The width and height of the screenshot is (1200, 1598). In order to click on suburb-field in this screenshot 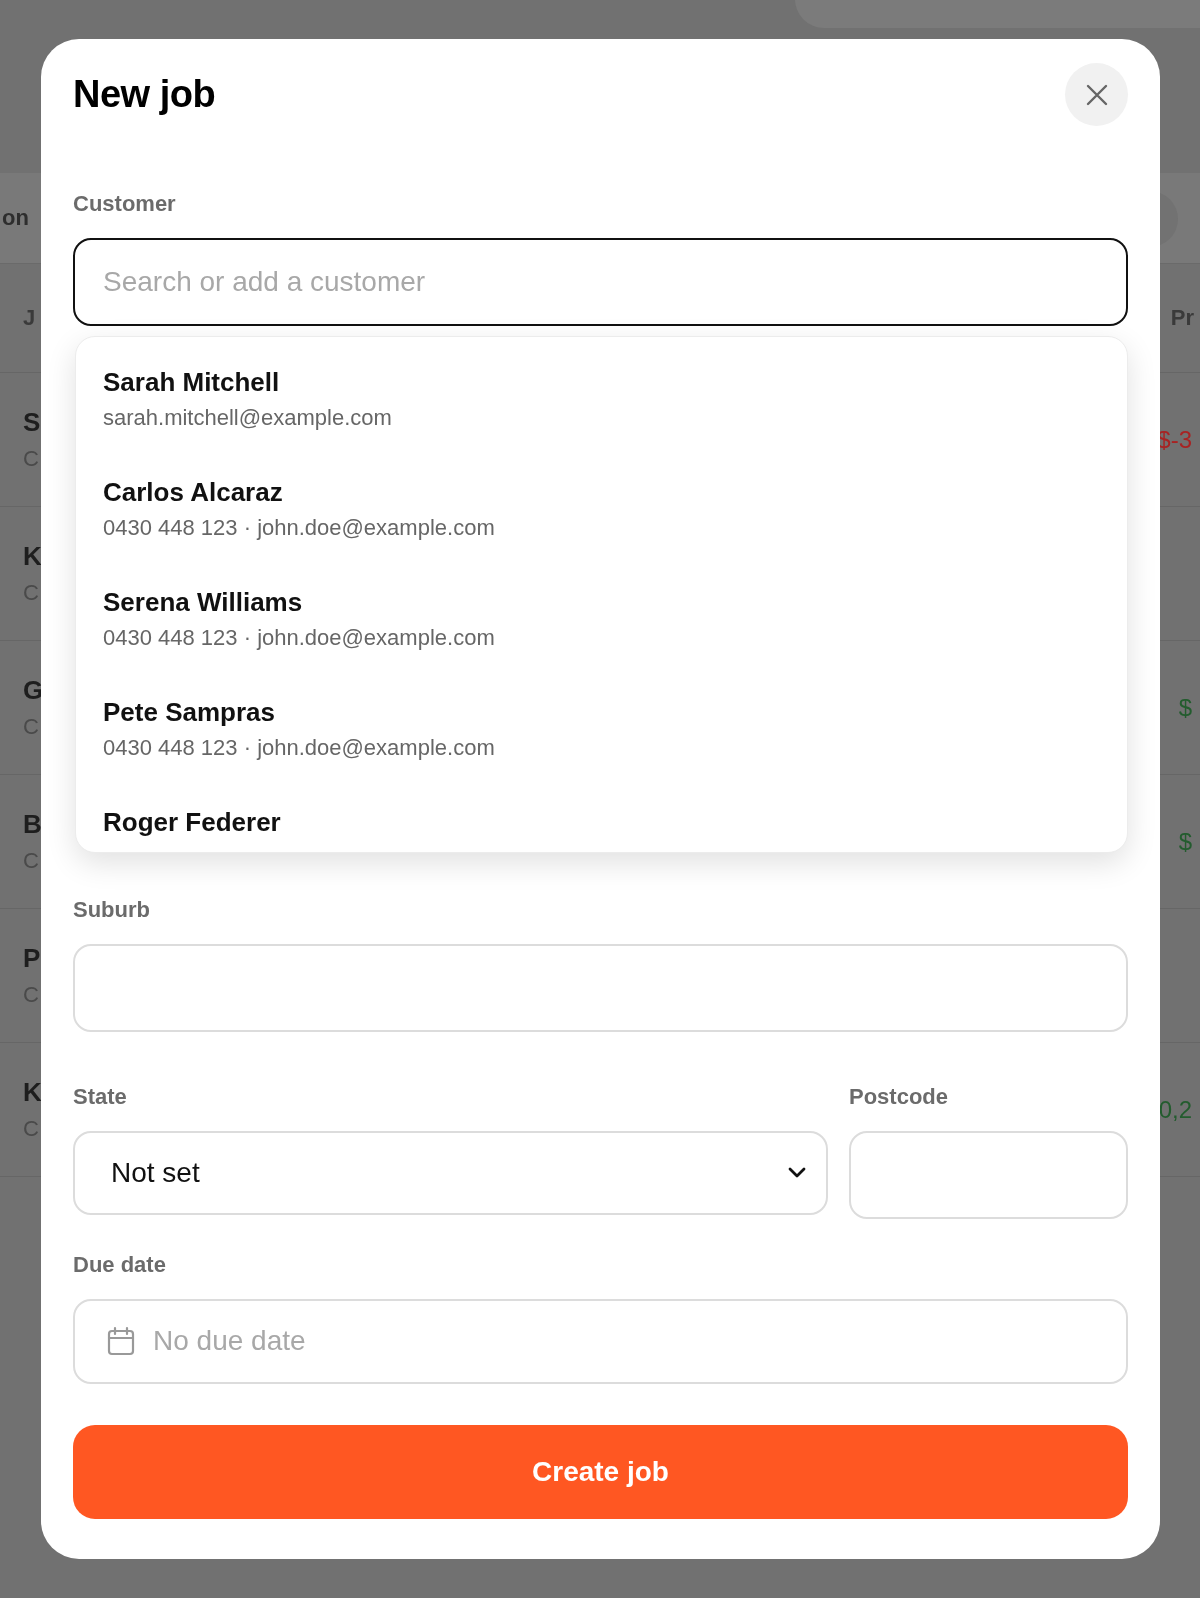, I will do `click(600, 987)`.